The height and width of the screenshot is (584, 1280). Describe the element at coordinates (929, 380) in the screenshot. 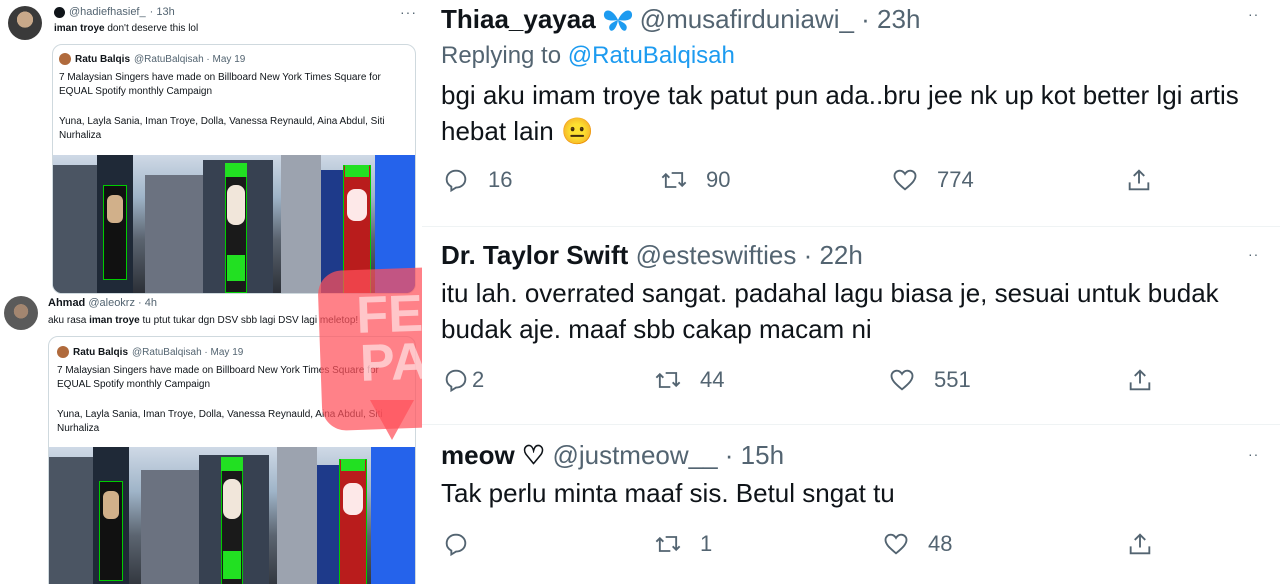

I see `like-button: 551` at that location.